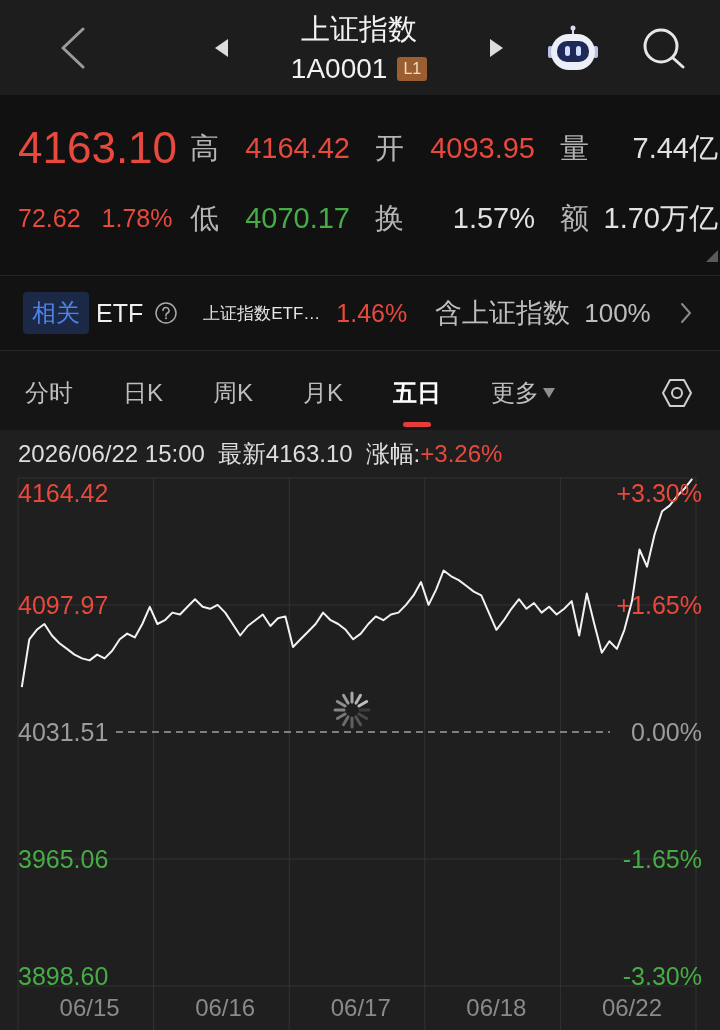 This screenshot has height=1030, width=720. Describe the element at coordinates (417, 402) in the screenshot. I see `chart-tab: 五日` at that location.